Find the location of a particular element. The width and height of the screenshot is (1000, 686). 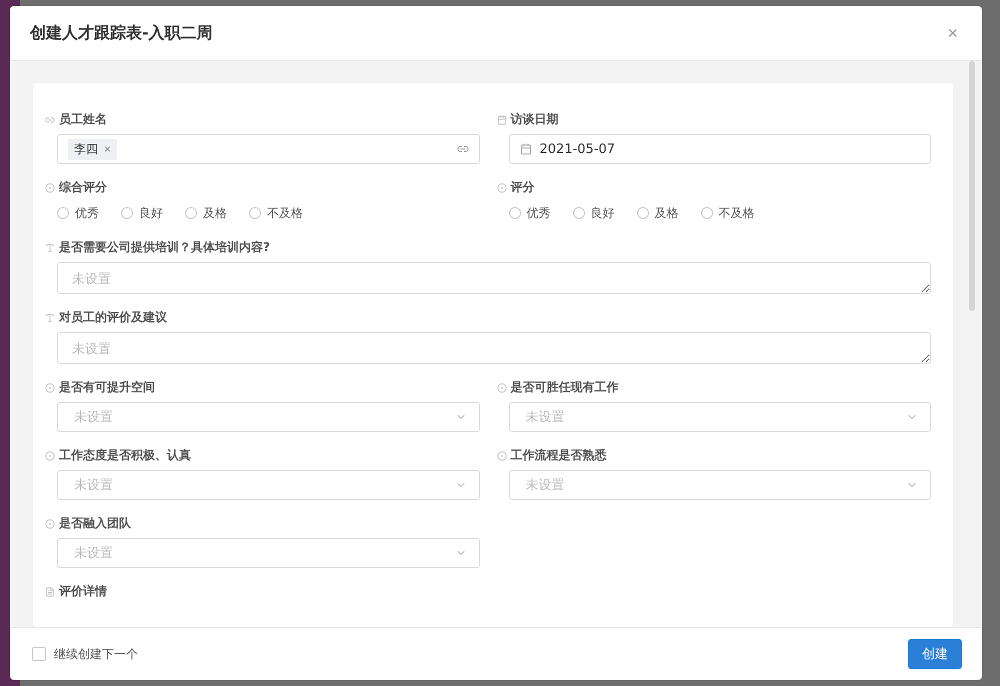

document-icon is located at coordinates (50, 591).